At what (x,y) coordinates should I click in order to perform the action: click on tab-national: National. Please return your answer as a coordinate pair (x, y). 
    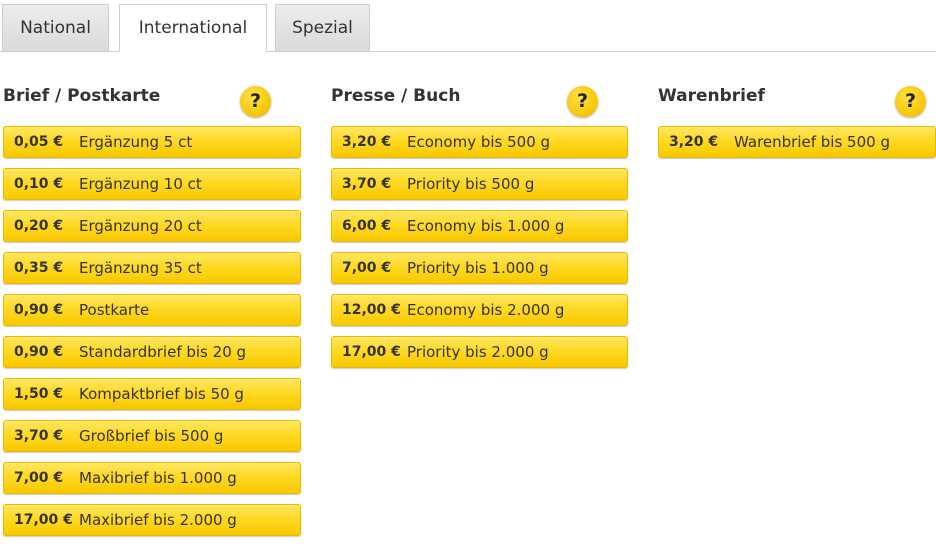
    Looking at the image, I should click on (55, 27).